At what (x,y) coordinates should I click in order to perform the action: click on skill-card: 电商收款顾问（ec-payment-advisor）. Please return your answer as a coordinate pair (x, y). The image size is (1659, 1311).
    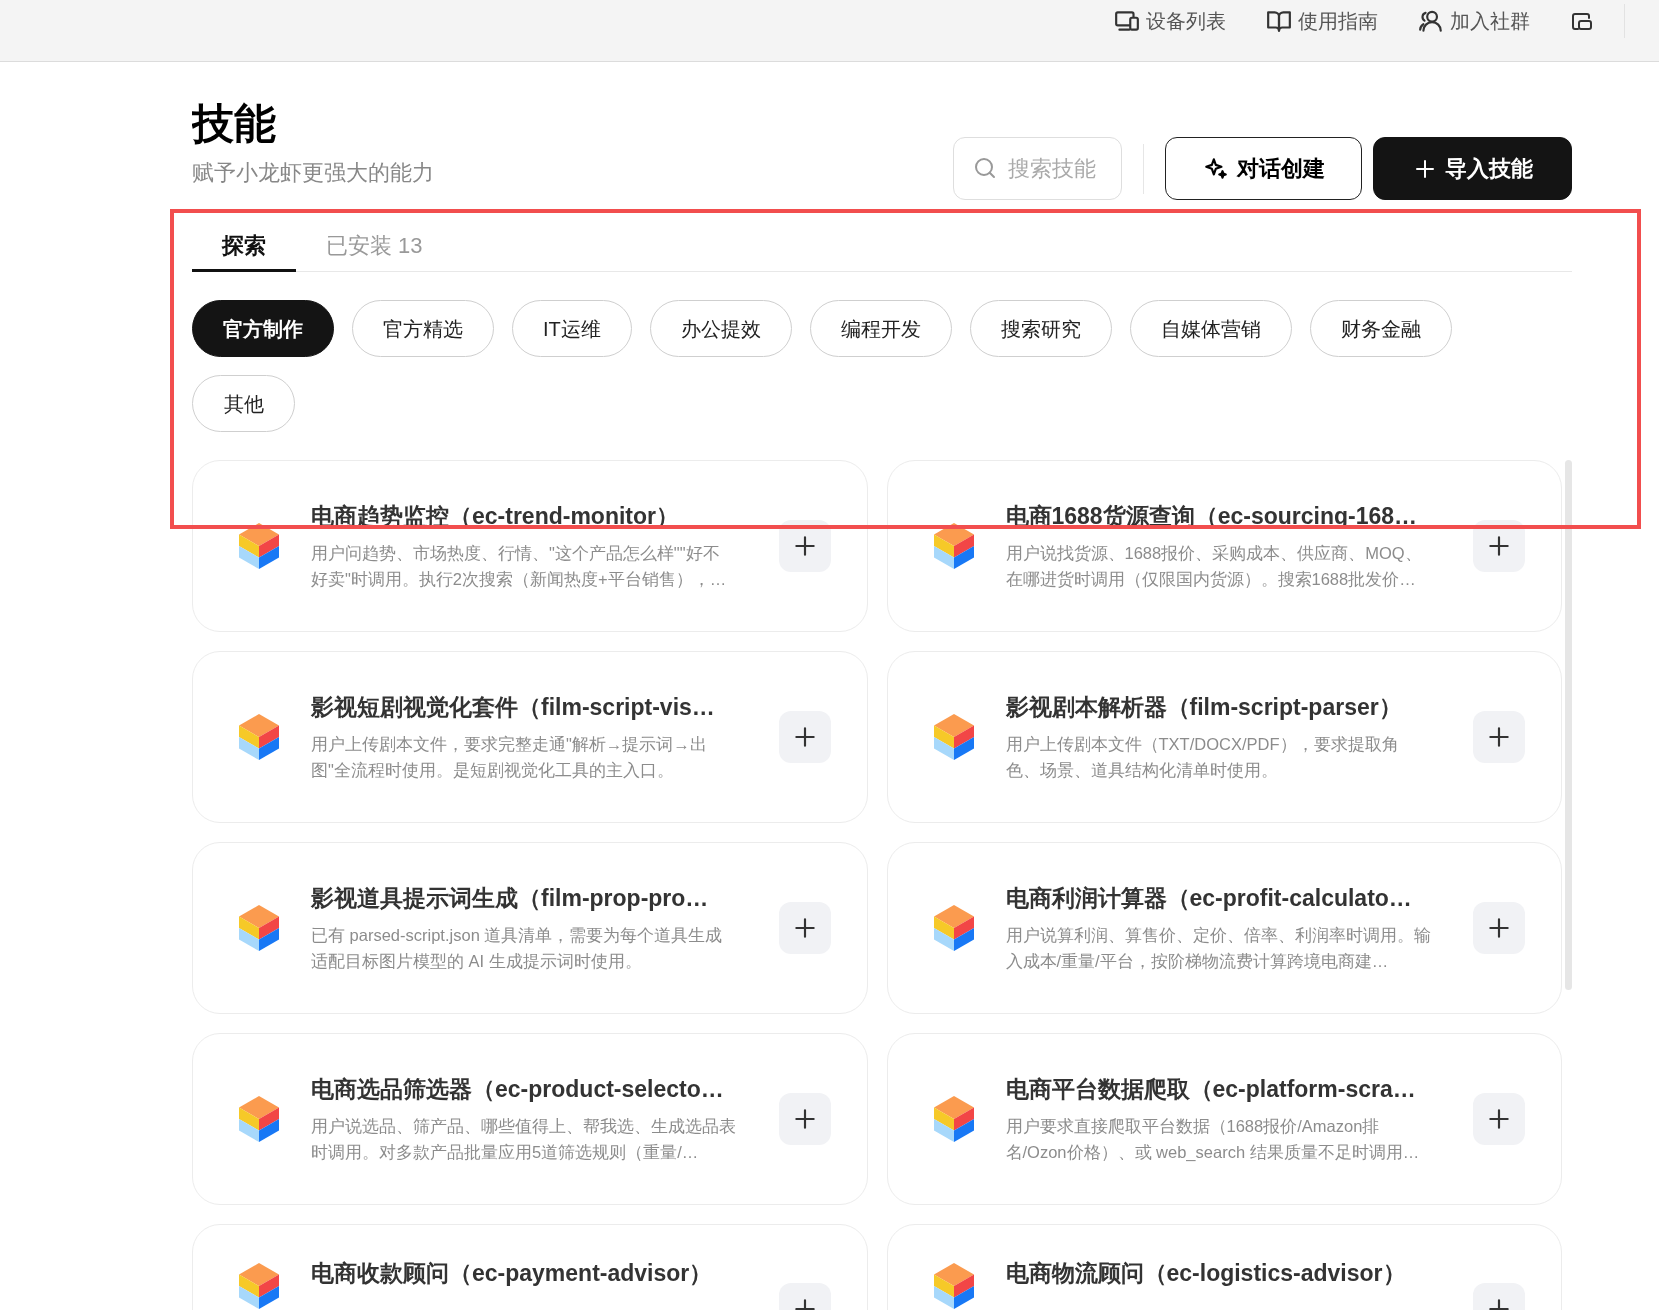
    Looking at the image, I should click on (530, 1267).